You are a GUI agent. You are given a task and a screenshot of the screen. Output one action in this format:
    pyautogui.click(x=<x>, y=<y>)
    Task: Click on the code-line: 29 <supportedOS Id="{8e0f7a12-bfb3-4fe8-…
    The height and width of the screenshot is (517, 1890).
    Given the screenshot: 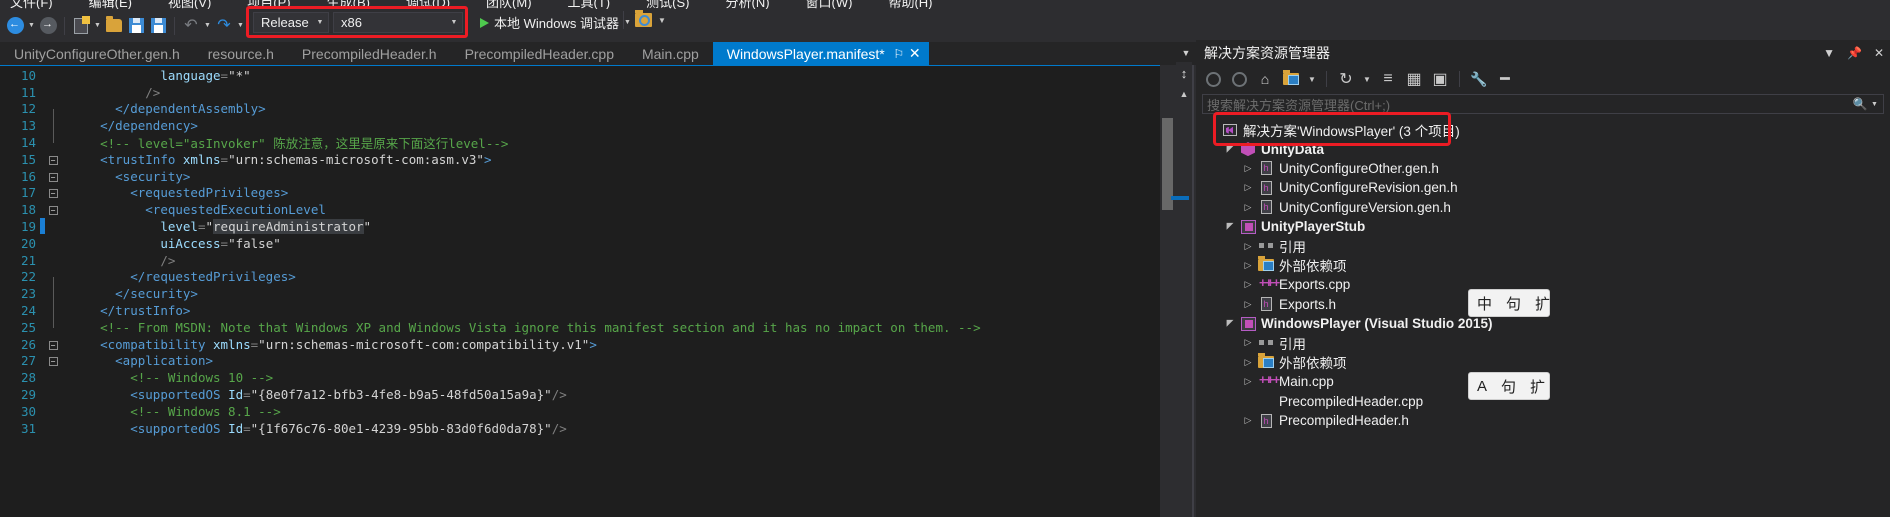 What is the action you would take?
    pyautogui.click(x=587, y=394)
    